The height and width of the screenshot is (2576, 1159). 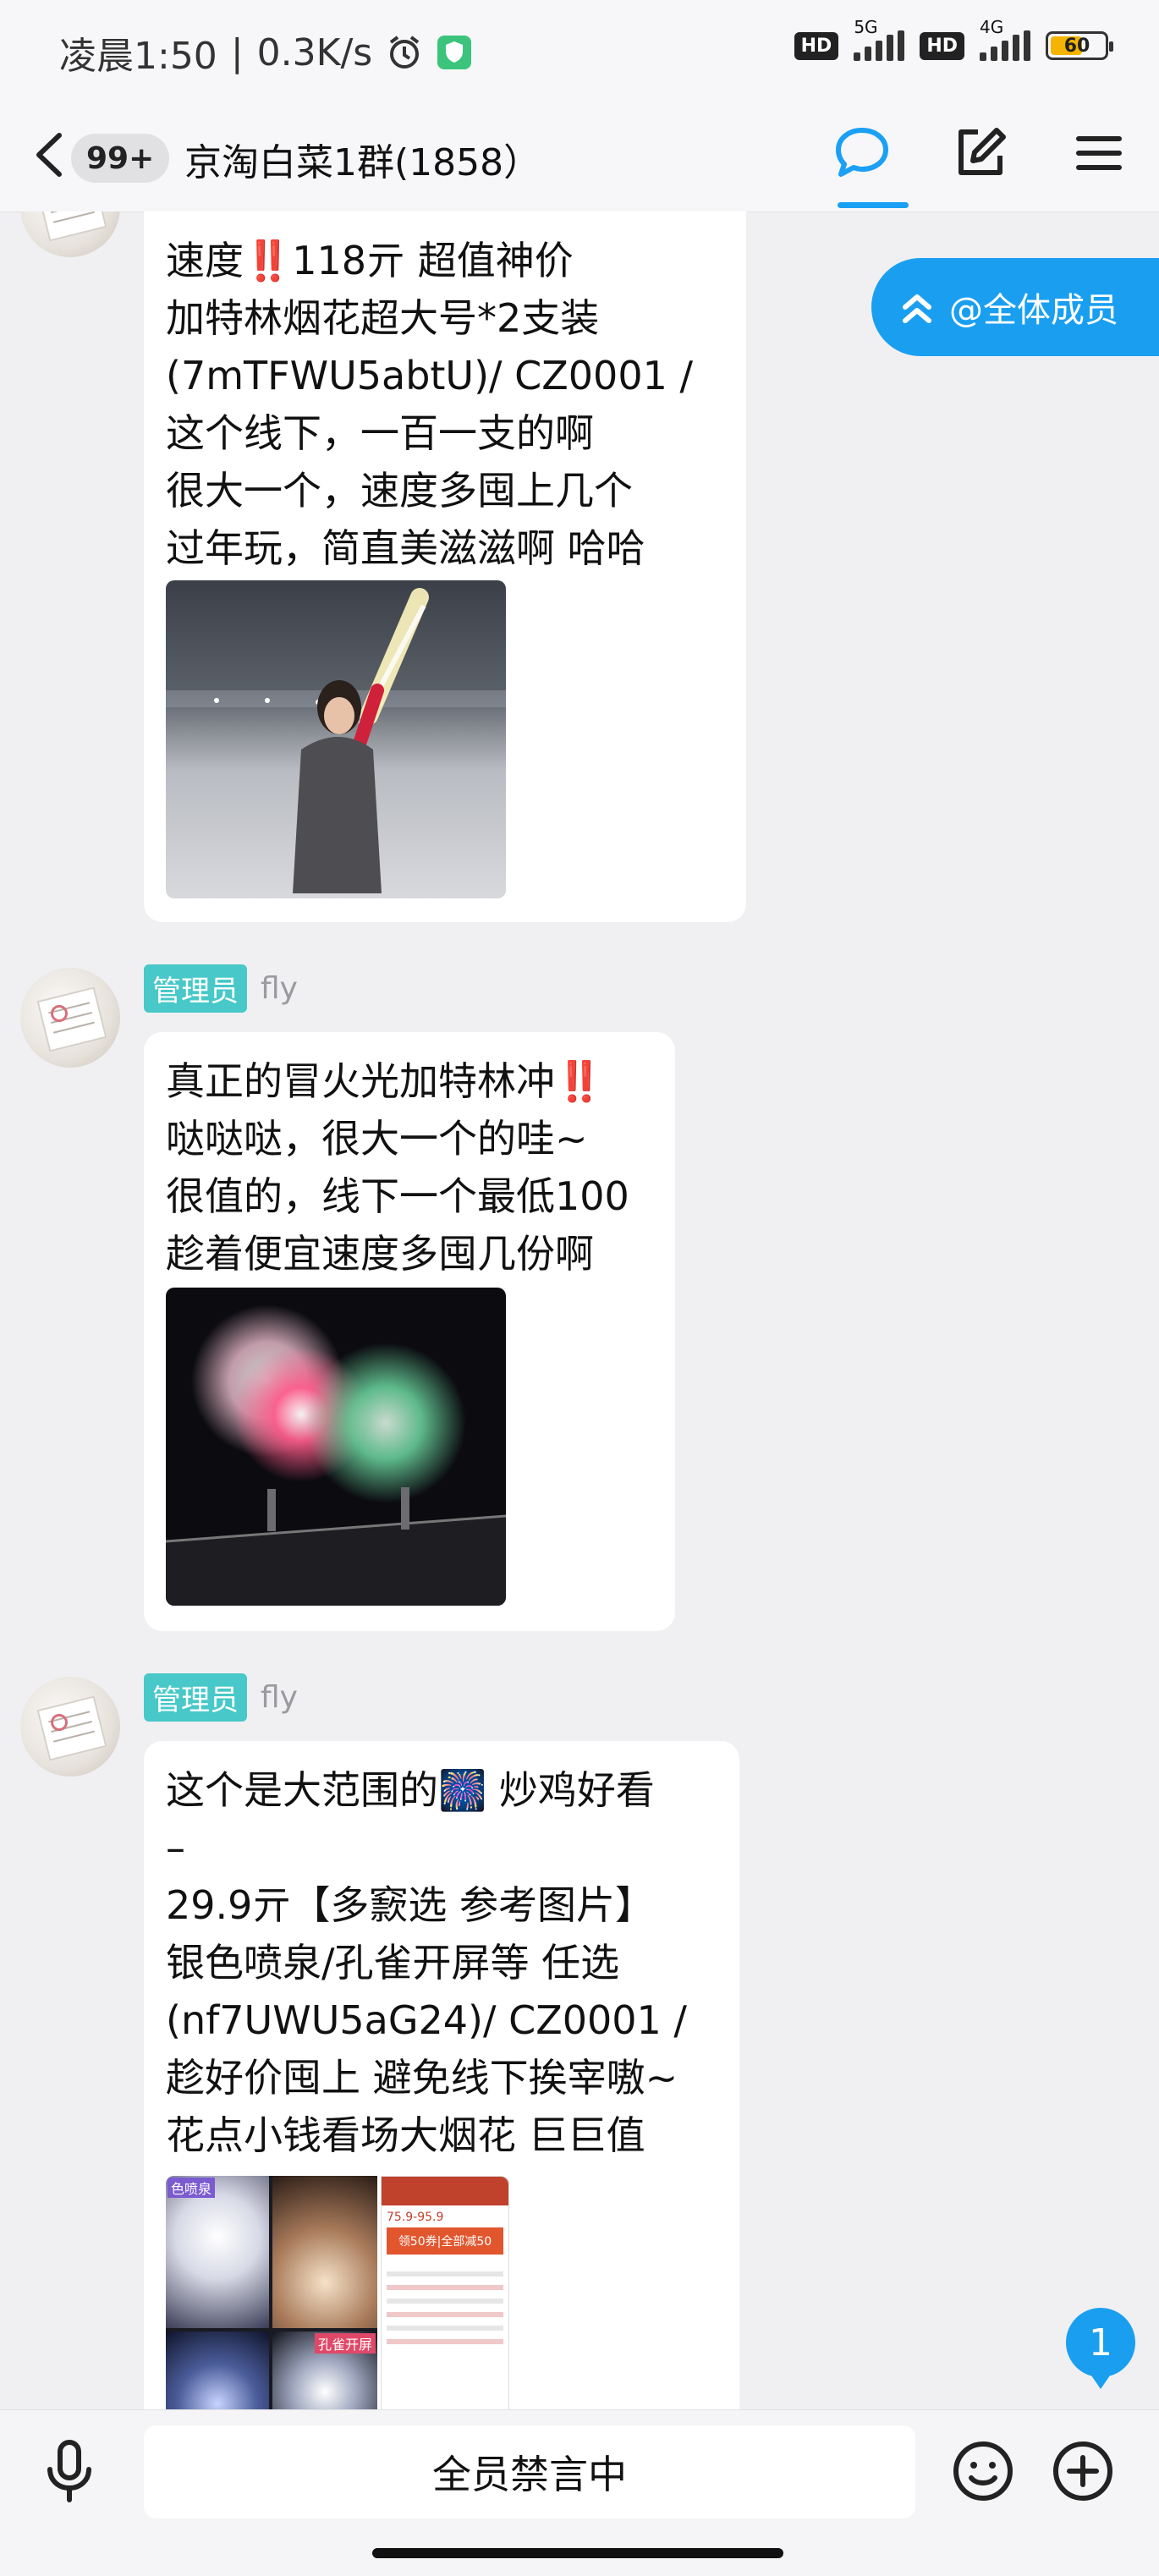 What do you see at coordinates (405, 53) in the screenshot?
I see `alarm-icon` at bounding box center [405, 53].